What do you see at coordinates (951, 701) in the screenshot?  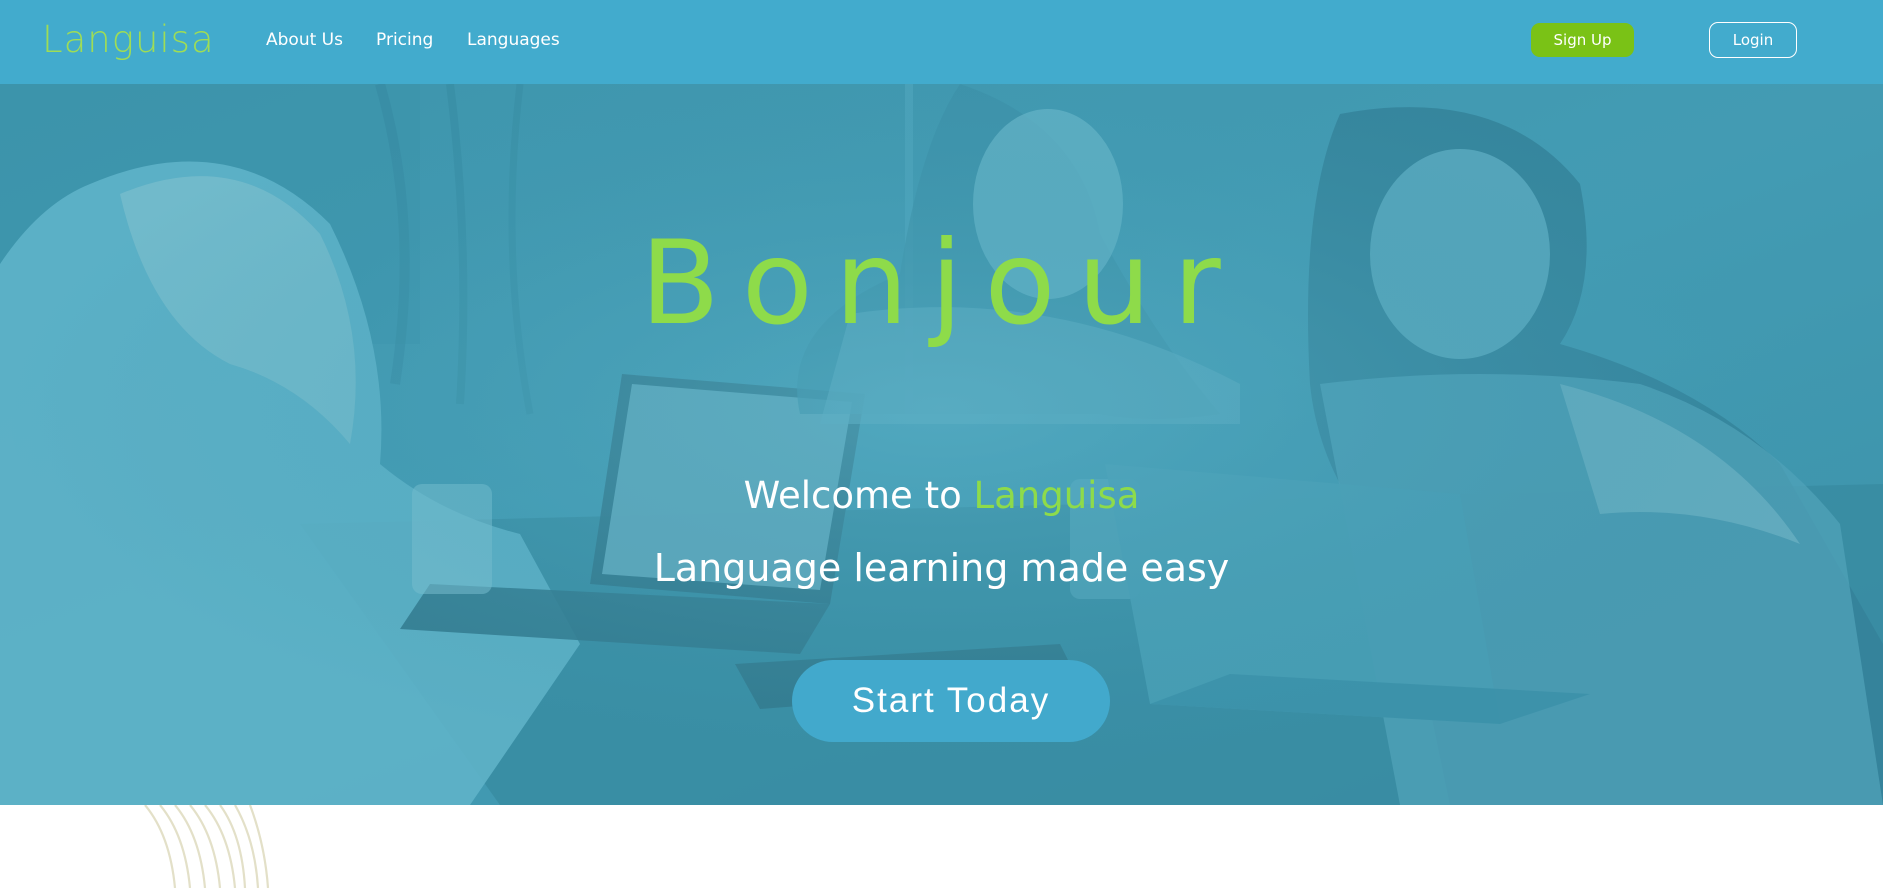 I see `start-today-button: Start Today` at bounding box center [951, 701].